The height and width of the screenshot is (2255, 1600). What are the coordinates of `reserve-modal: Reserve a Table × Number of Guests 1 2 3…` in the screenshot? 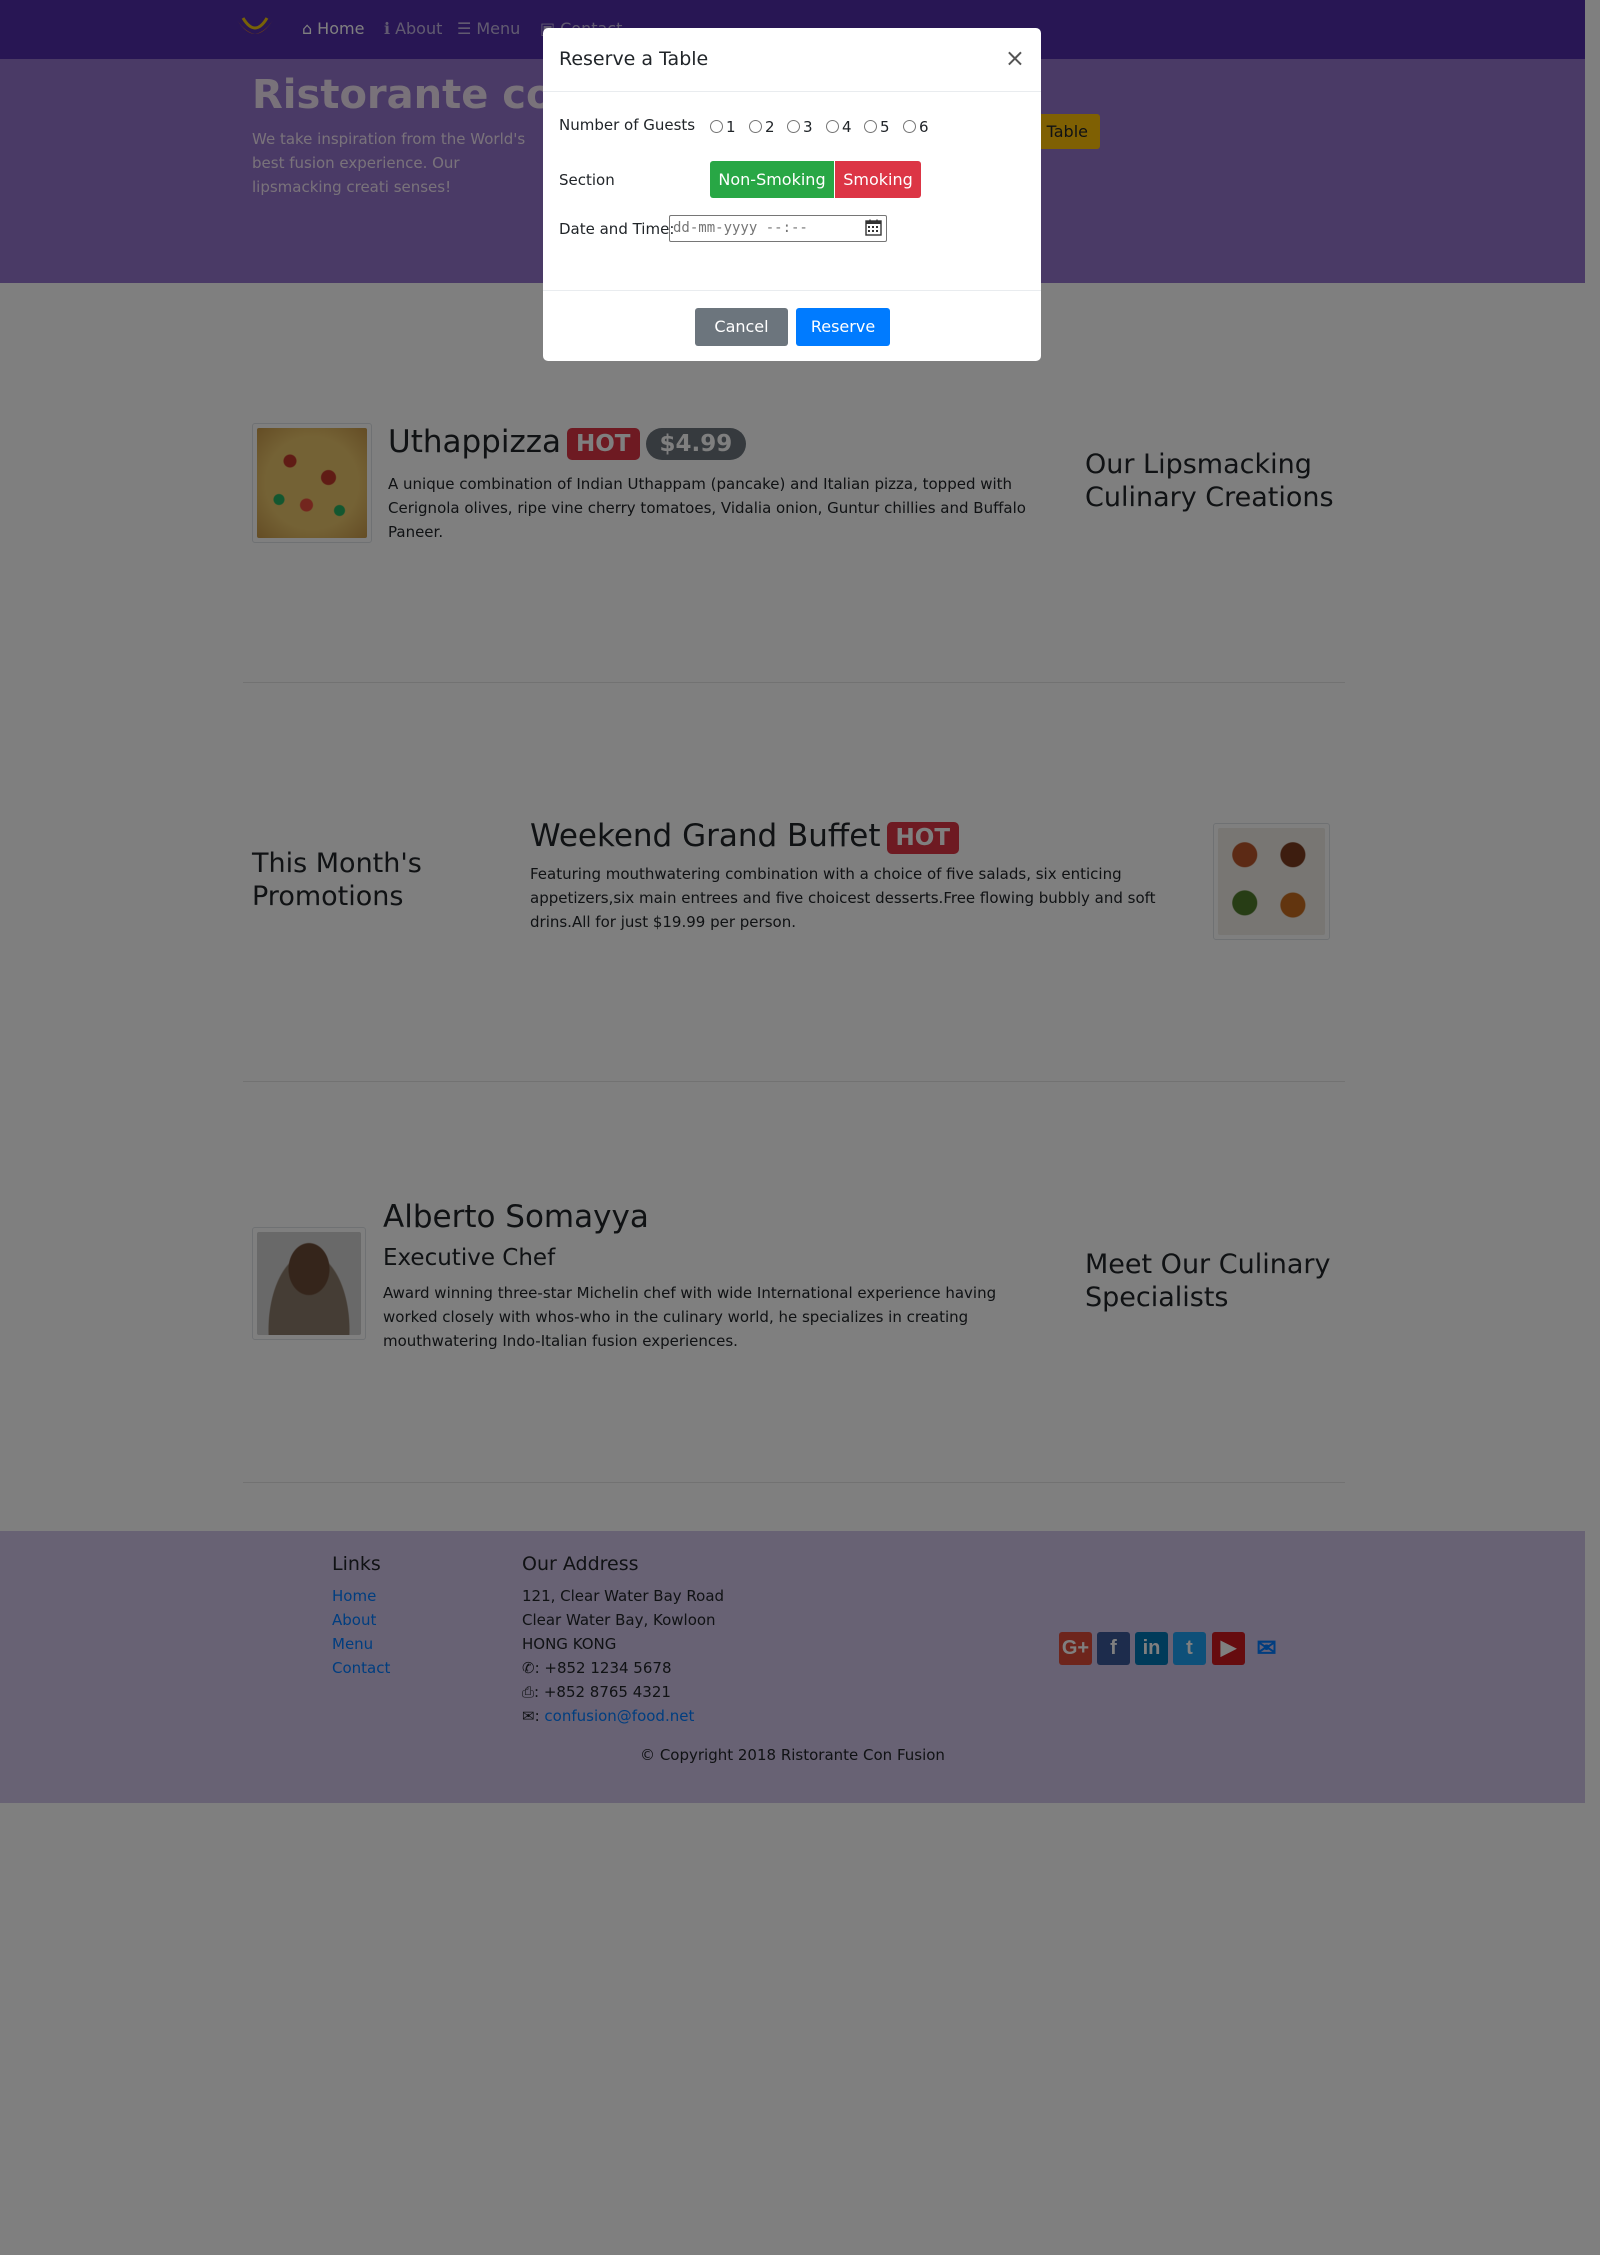 It's located at (792, 194).